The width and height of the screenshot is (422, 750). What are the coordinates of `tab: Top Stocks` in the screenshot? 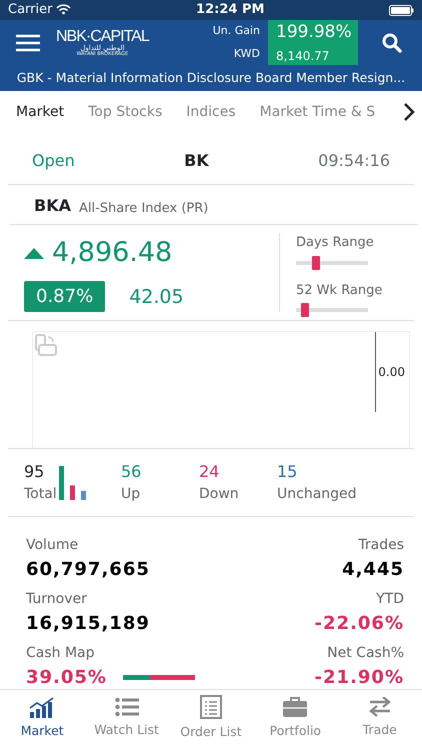 It's located at (125, 112).